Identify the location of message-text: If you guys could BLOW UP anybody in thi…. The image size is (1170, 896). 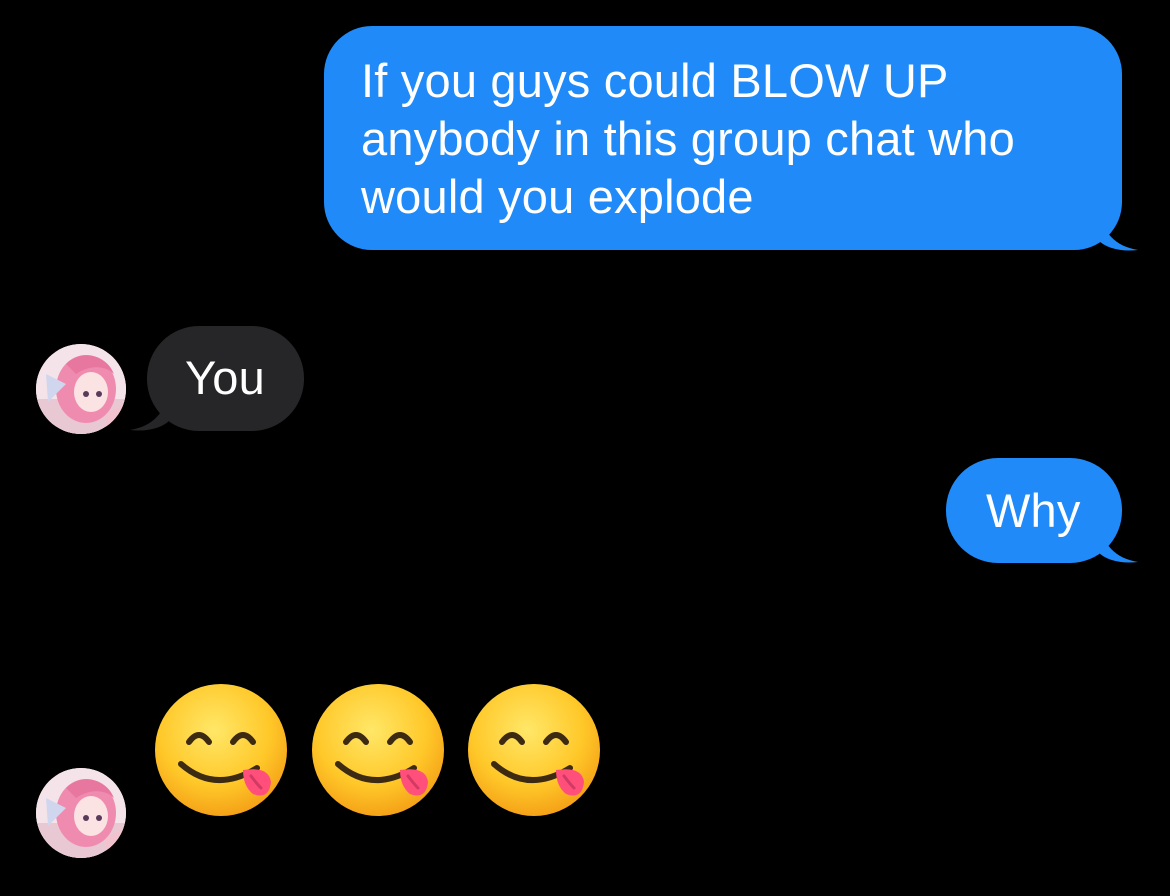
(688, 138).